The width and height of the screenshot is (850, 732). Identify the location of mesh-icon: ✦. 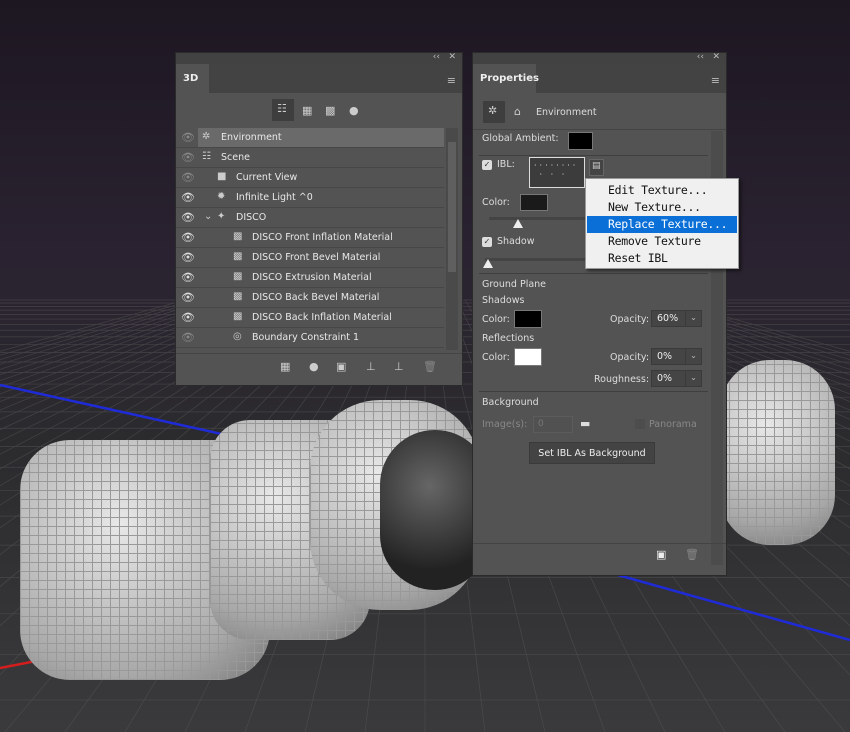
(221, 216).